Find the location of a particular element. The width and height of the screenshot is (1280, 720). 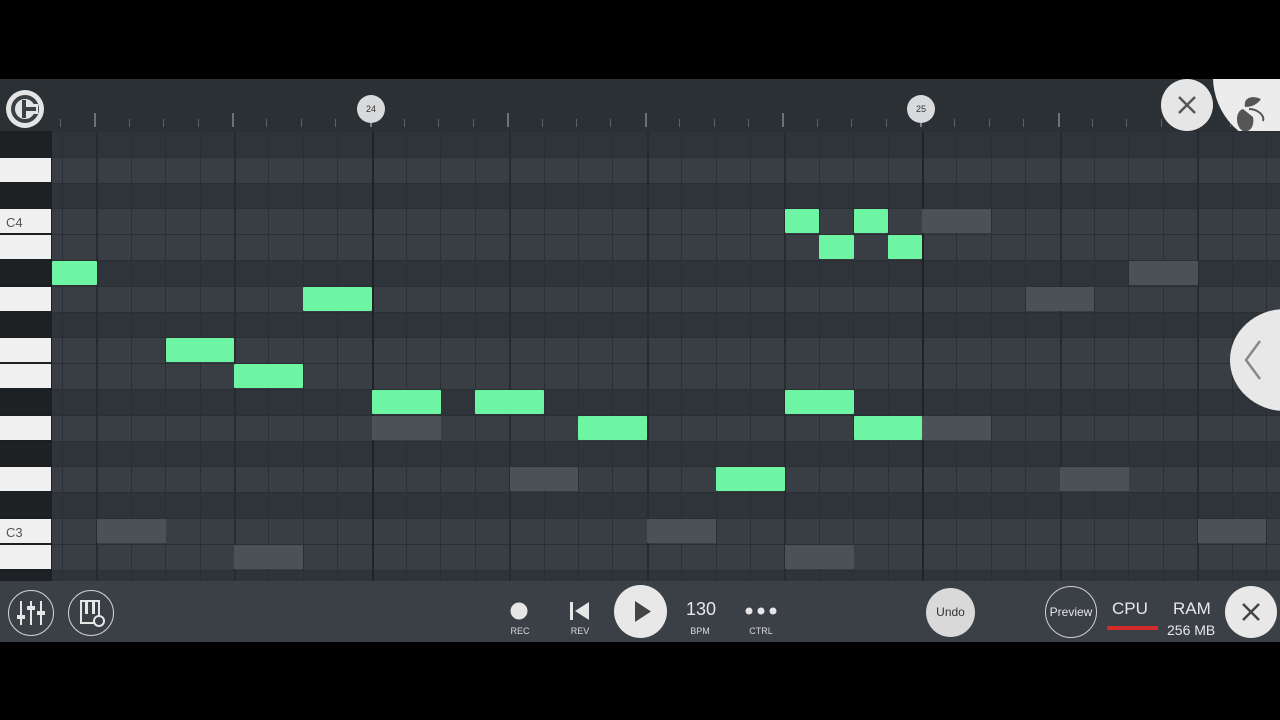

preview-button: Preview is located at coordinates (1071, 612).